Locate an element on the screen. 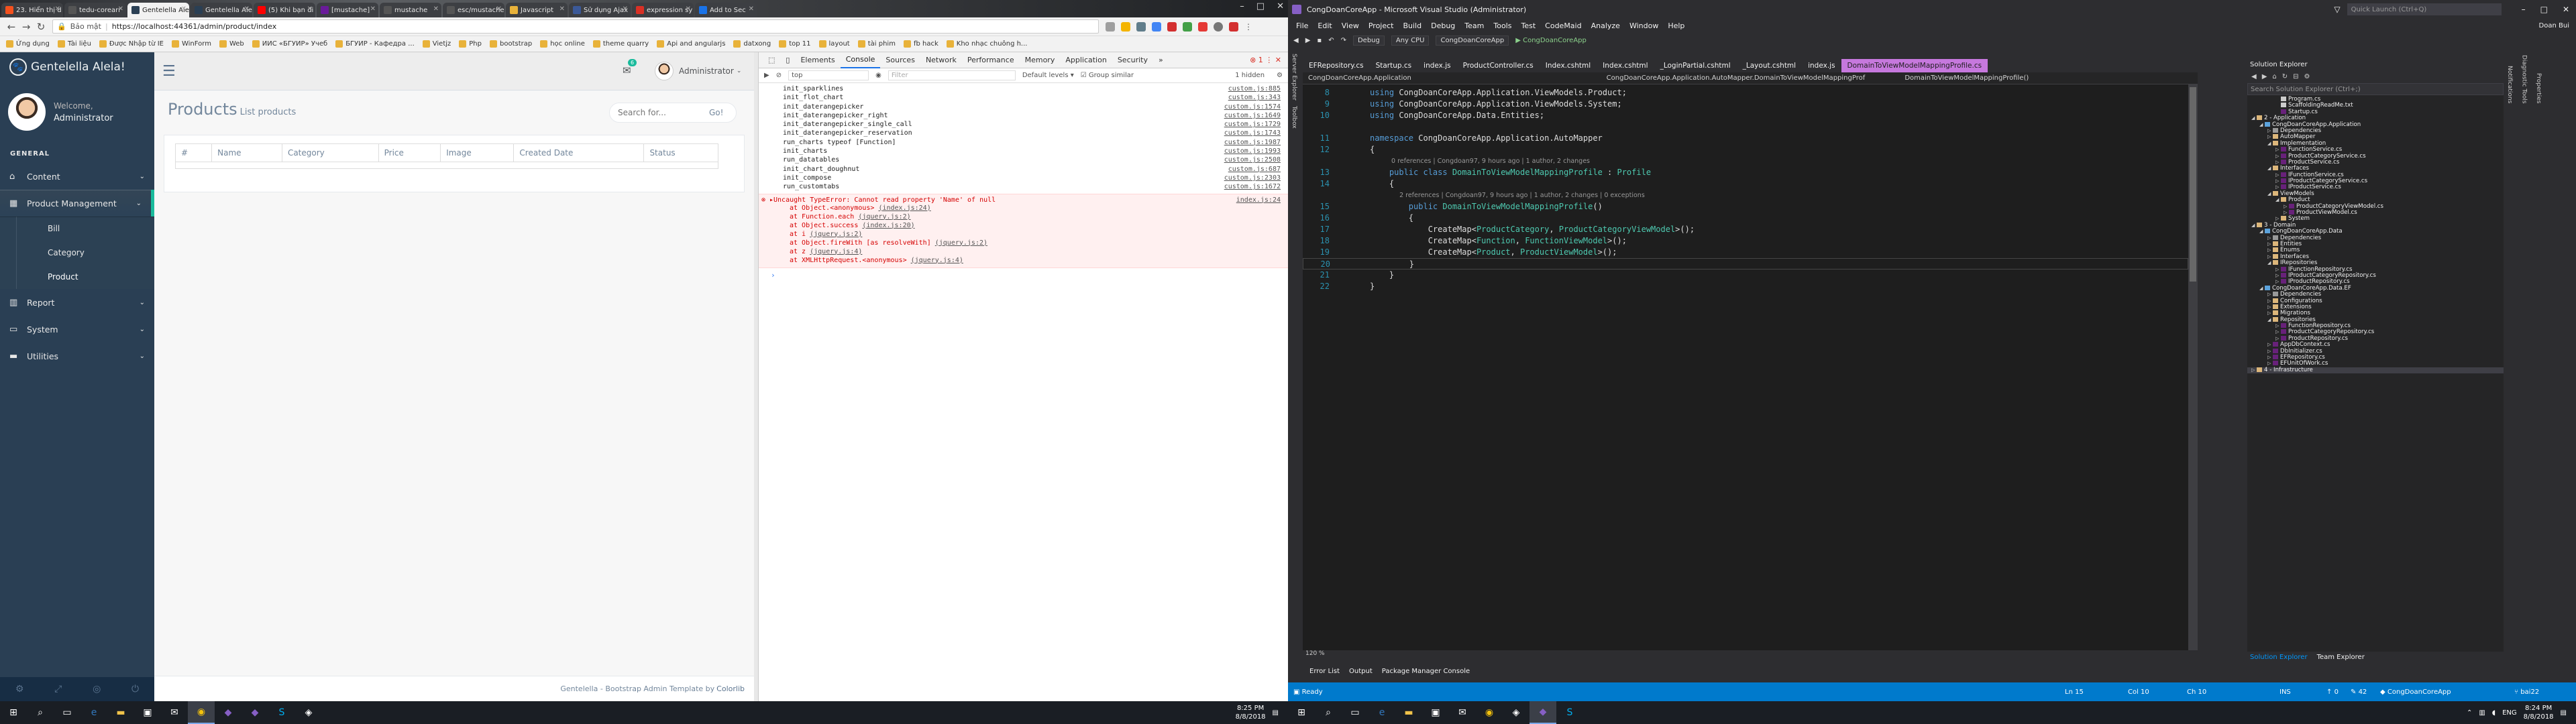 This screenshot has height=724, width=2576. browser-tab: mustache ✕ is located at coordinates (410, 10).